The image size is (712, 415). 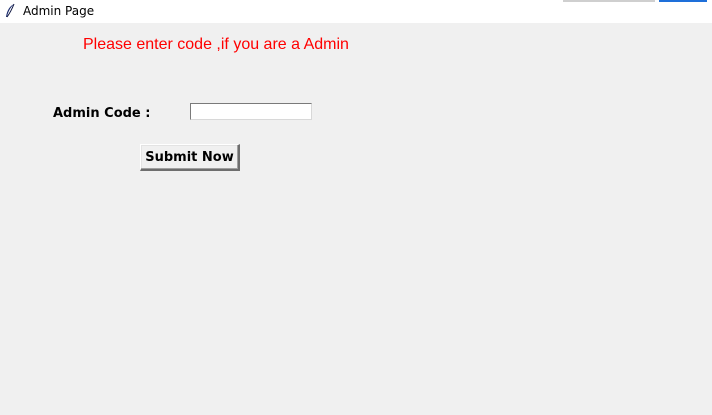 What do you see at coordinates (216, 44) in the screenshot?
I see `admin-prompt-text: Please enter code ,if you are a Admin` at bounding box center [216, 44].